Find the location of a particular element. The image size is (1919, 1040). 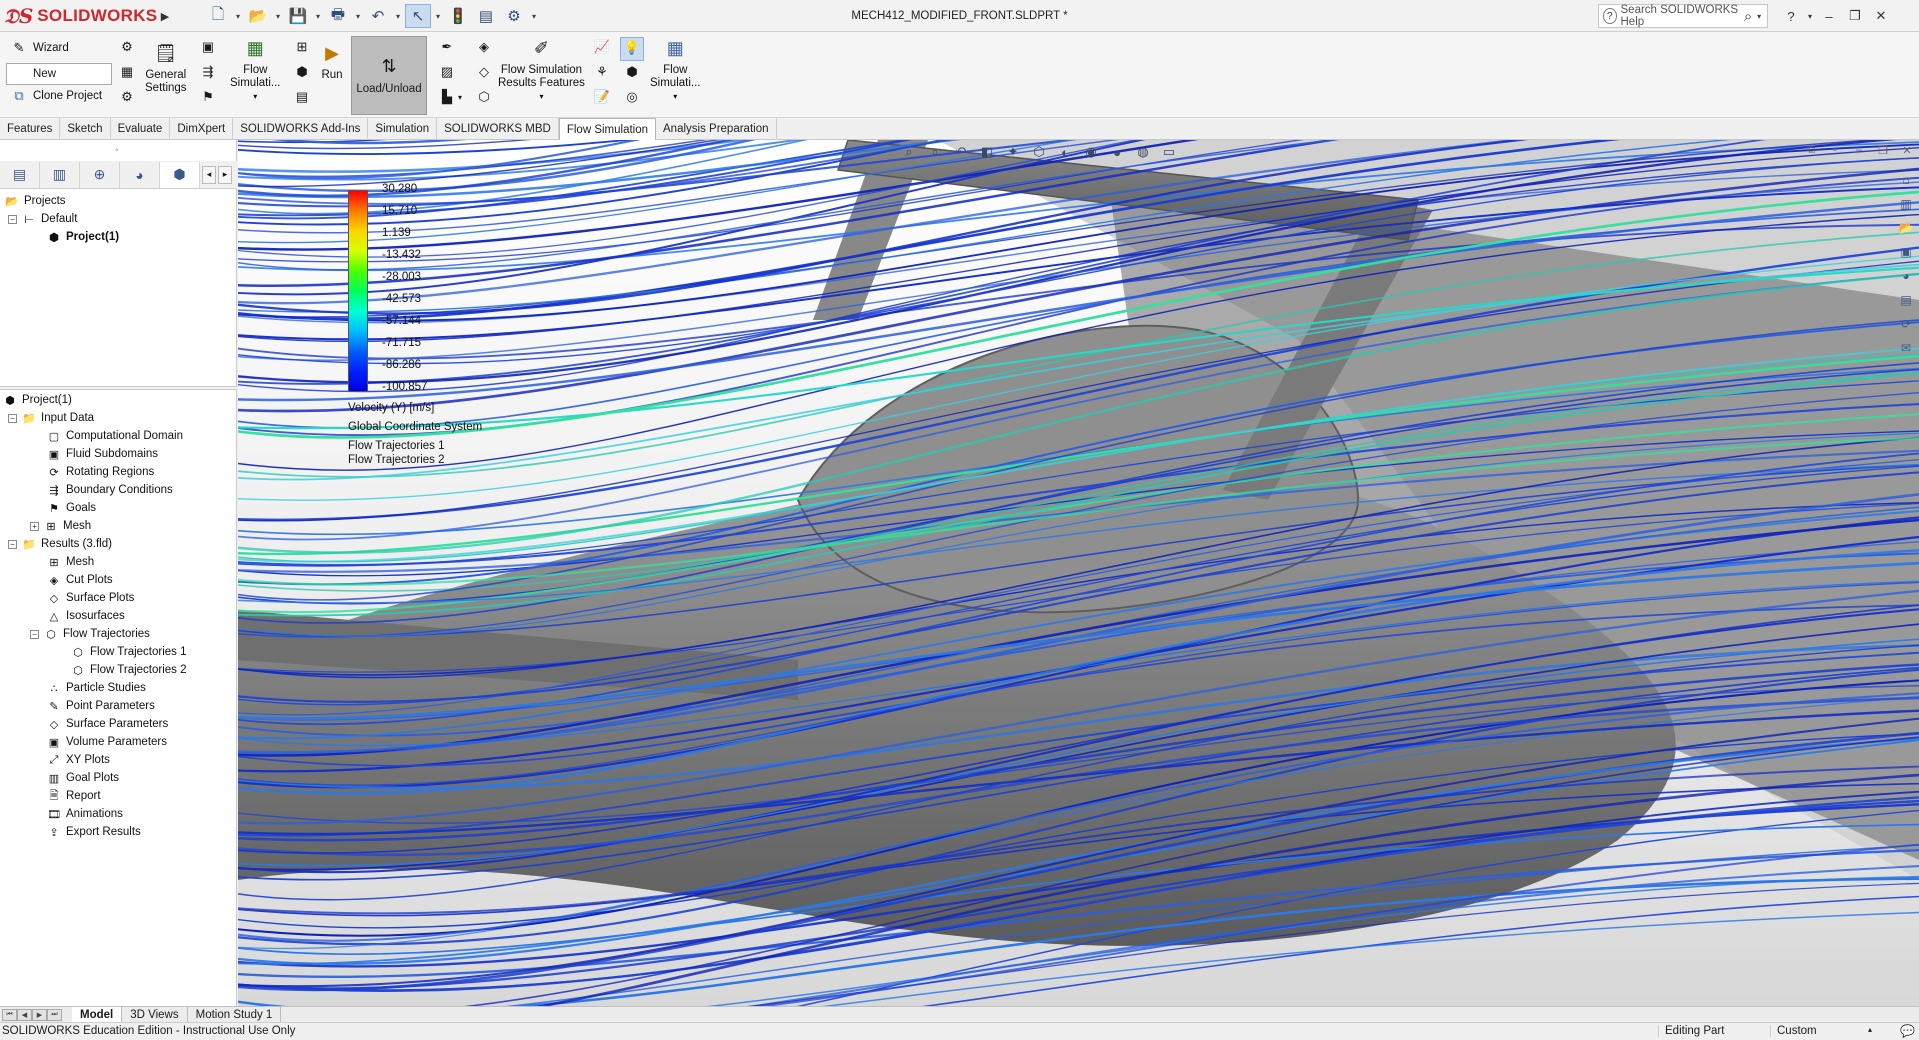

save-icon: 💾 is located at coordinates (298, 16).